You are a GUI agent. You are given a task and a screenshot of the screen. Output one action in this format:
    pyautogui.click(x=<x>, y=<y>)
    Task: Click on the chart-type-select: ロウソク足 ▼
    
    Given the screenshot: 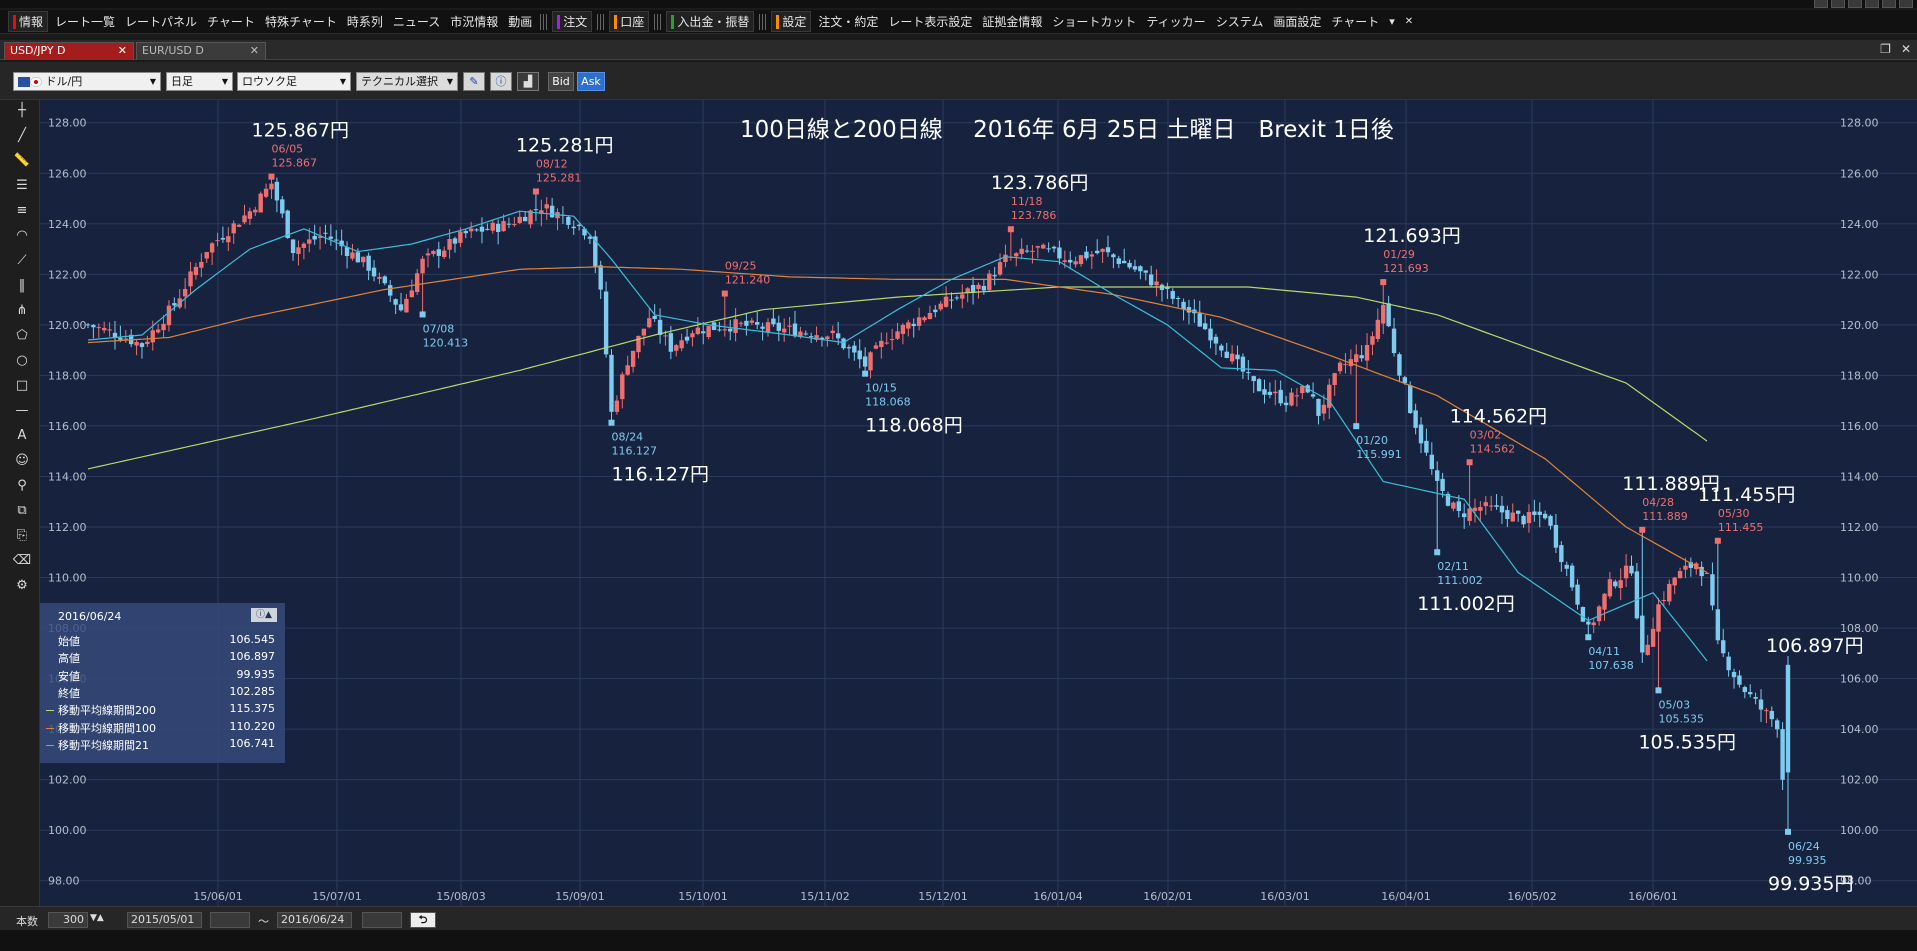 What is the action you would take?
    pyautogui.click(x=294, y=81)
    